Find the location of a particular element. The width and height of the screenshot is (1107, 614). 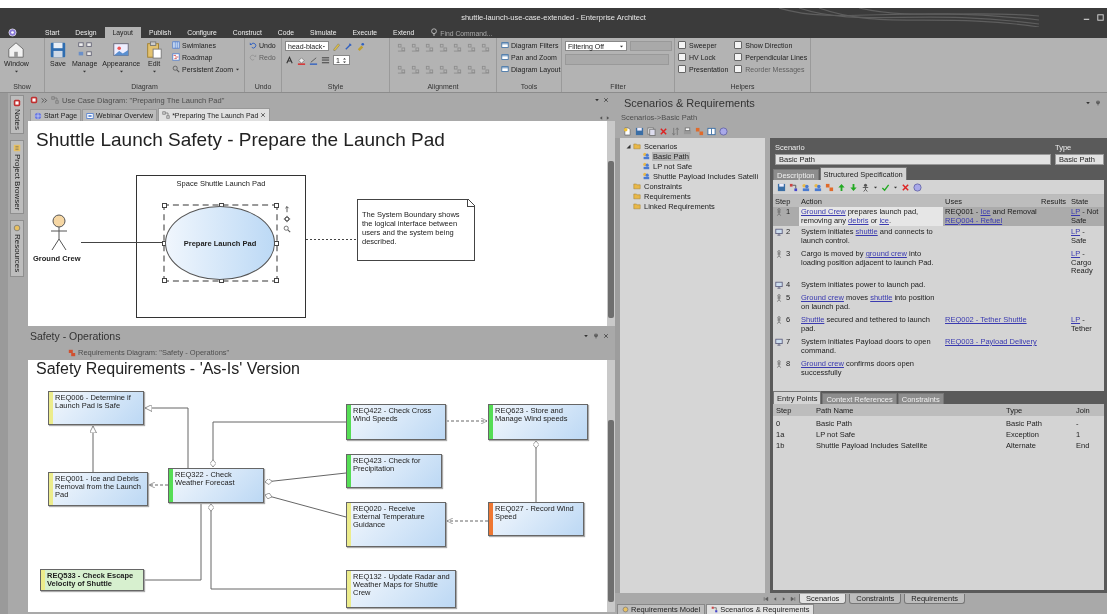

diagram-title: Shuttle Launch Safety - Prepare the Launch Pad is located at coordinates (240, 140).